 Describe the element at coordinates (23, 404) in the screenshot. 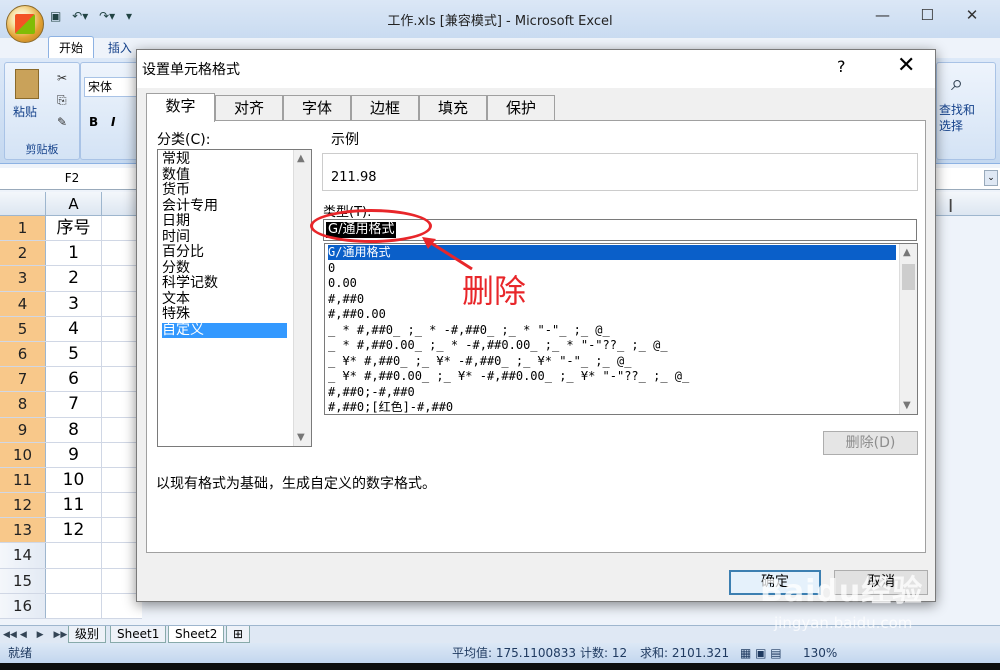

I see `row-header: 8` at that location.